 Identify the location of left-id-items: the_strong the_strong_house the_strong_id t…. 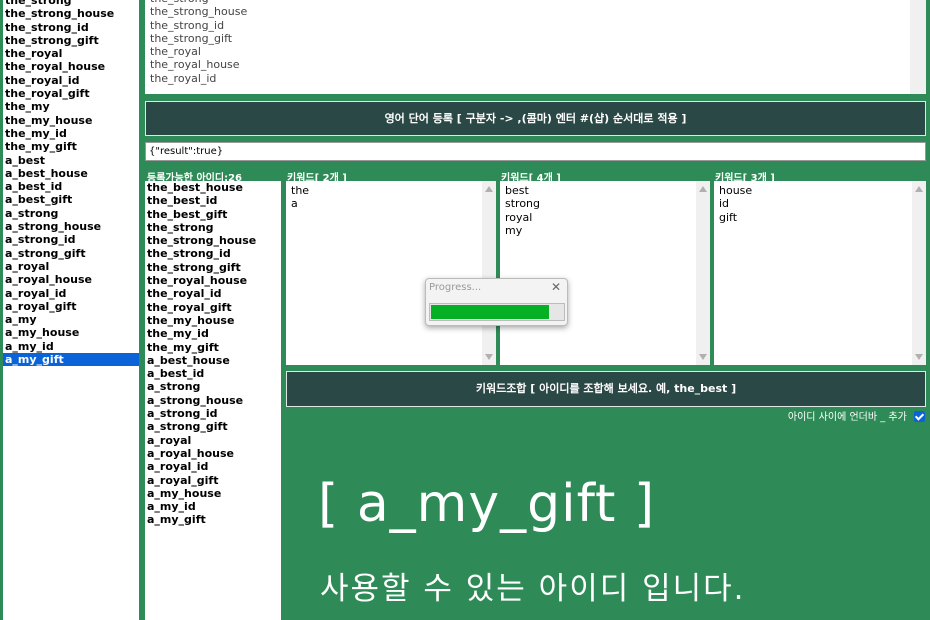
(71, 183).